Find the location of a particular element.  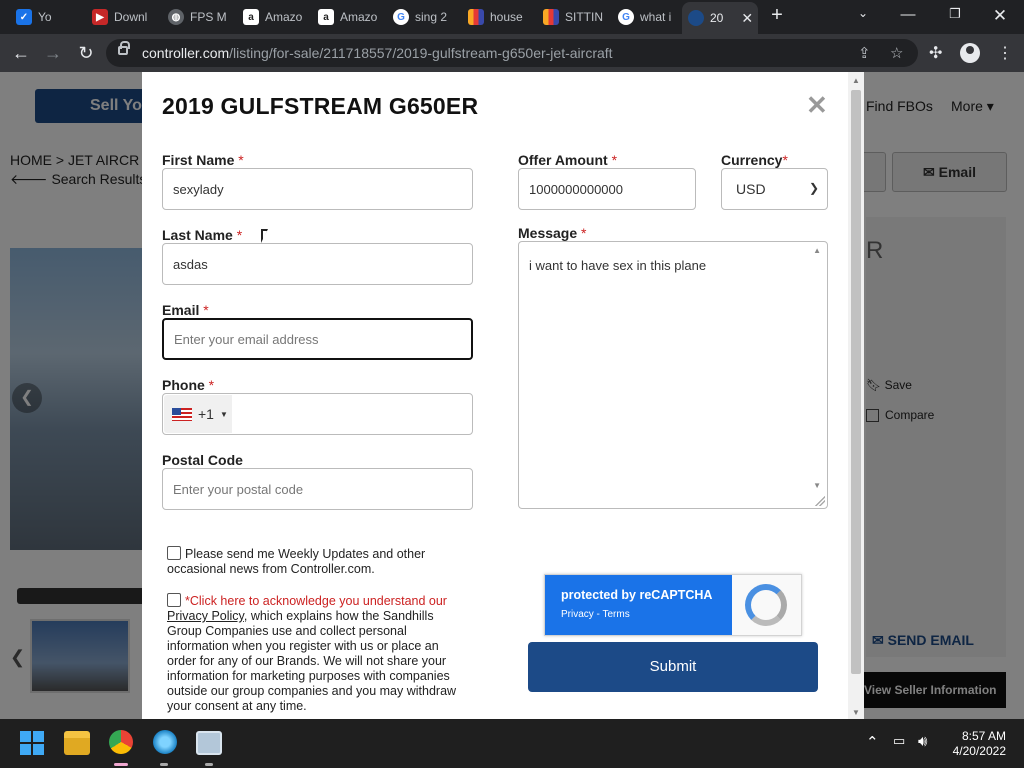

email-label: Email * is located at coordinates (185, 310).